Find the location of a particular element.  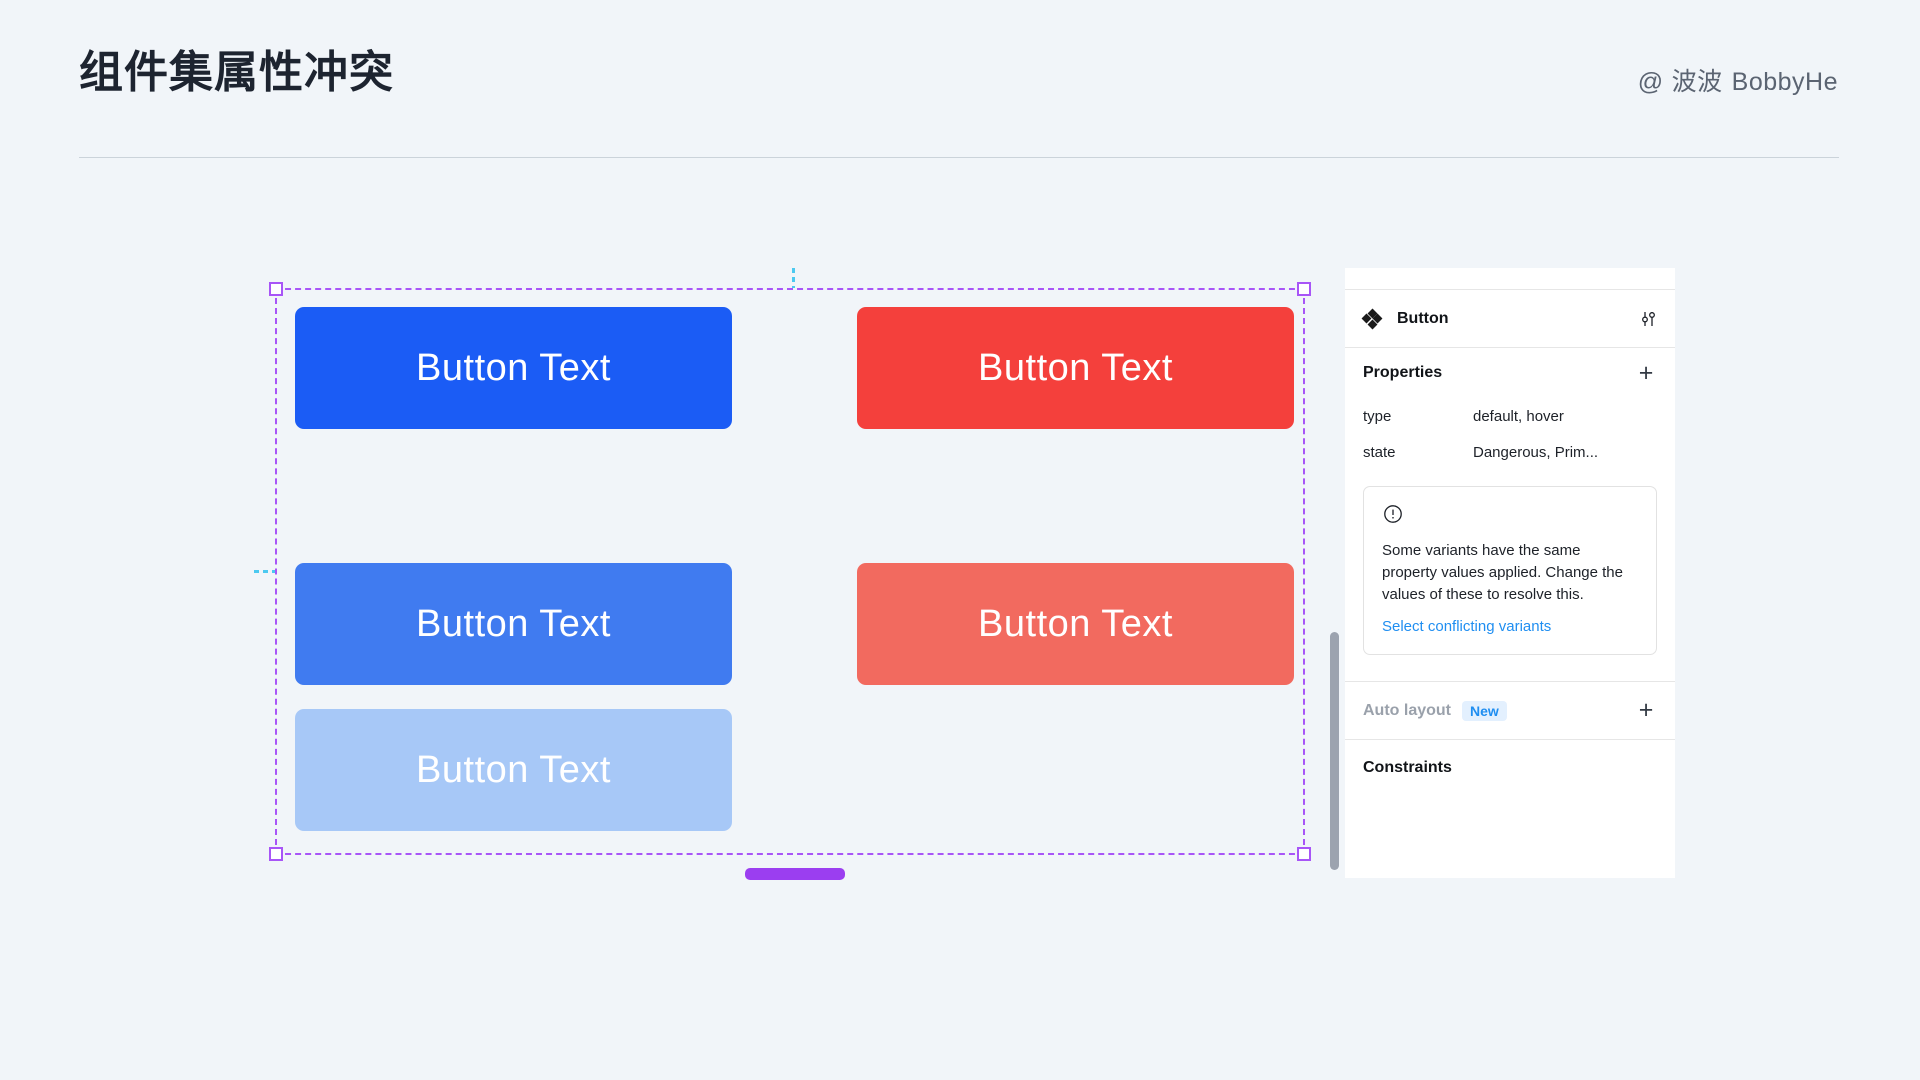

add-property-button: + is located at coordinates (1646, 373).